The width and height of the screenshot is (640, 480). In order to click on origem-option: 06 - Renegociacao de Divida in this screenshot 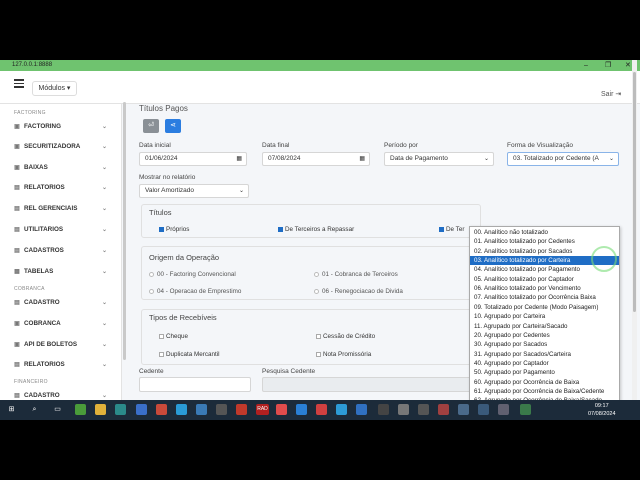, I will do `click(358, 291)`.